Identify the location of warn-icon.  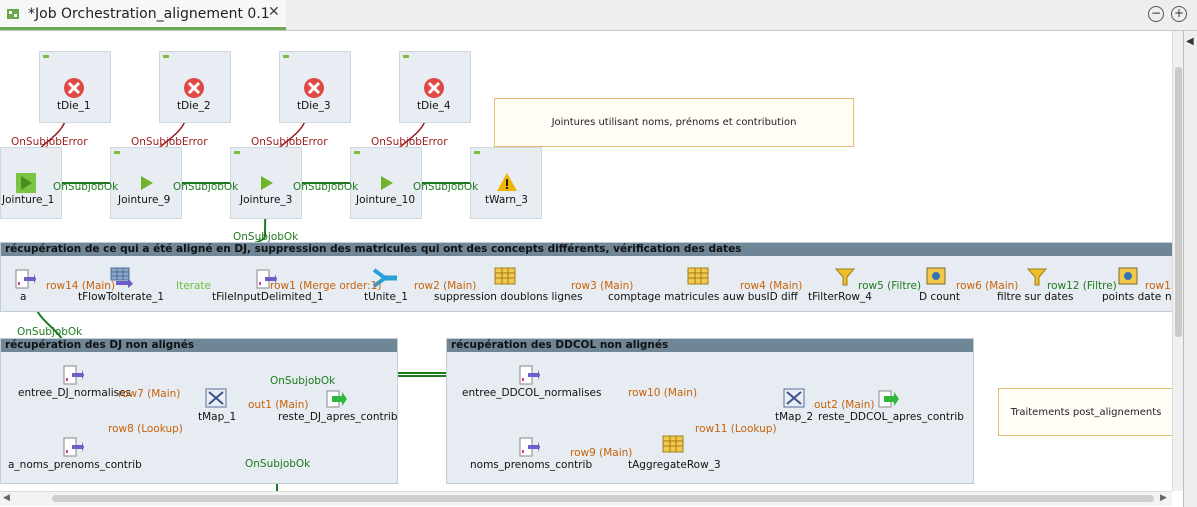
(507, 182).